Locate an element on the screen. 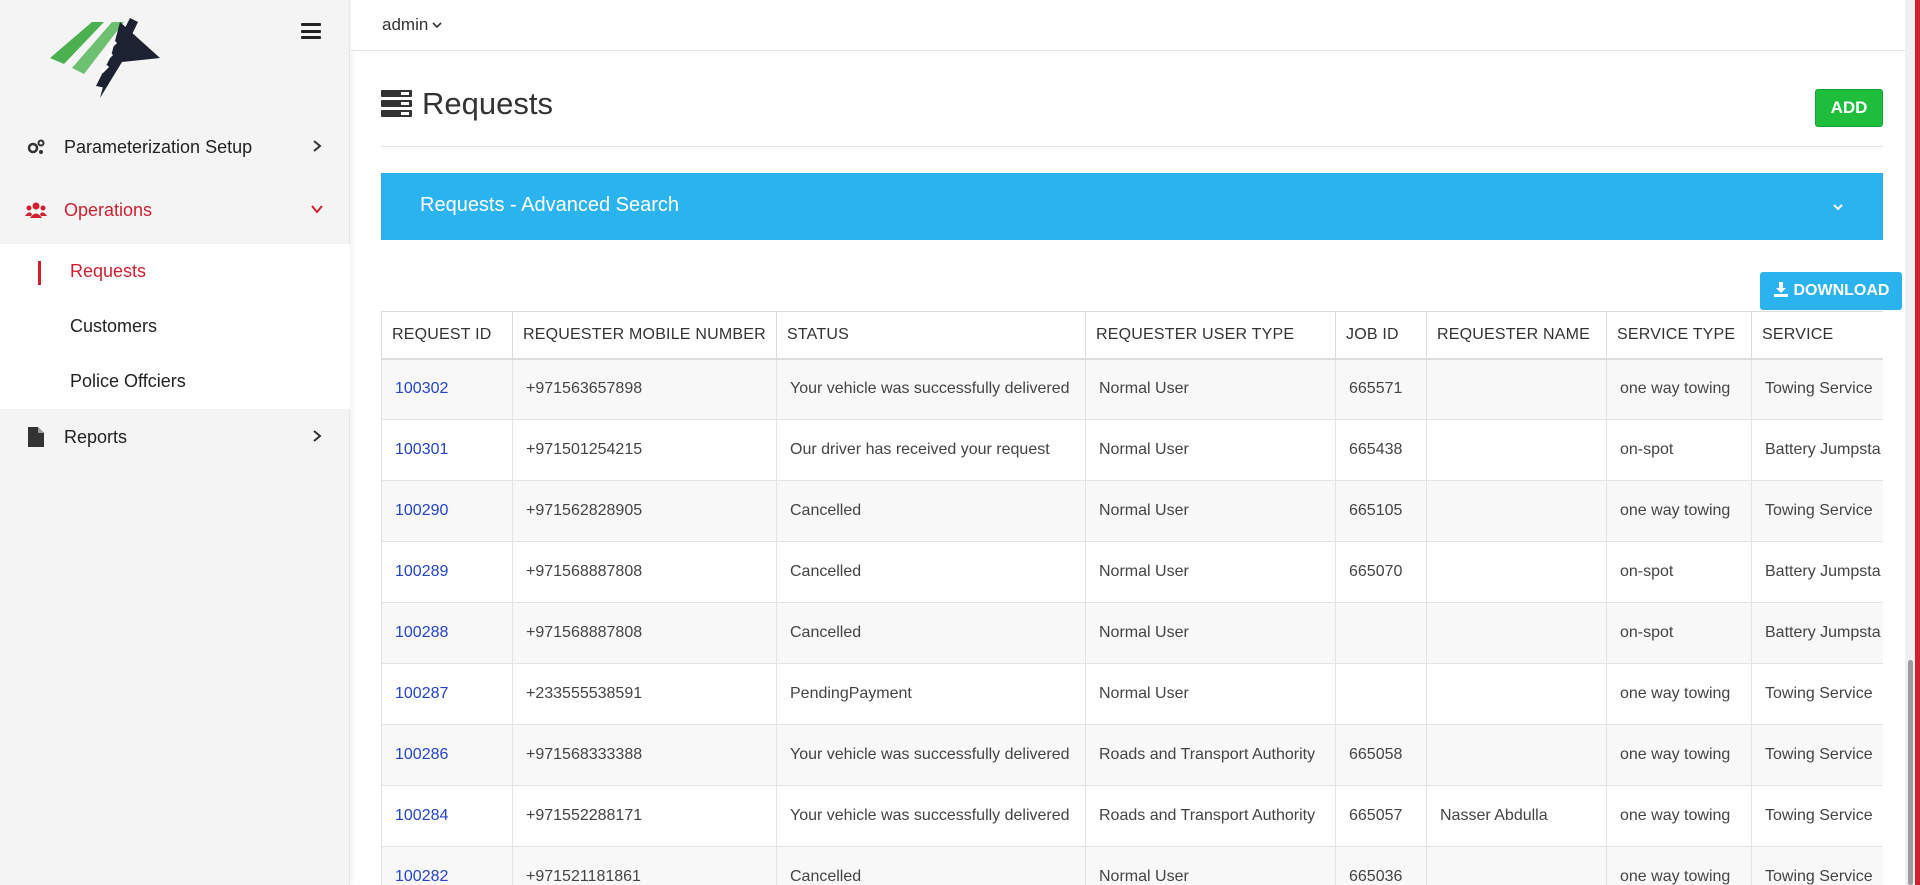 Image resolution: width=1920 pixels, height=885 pixels. file-icon is located at coordinates (36, 437).